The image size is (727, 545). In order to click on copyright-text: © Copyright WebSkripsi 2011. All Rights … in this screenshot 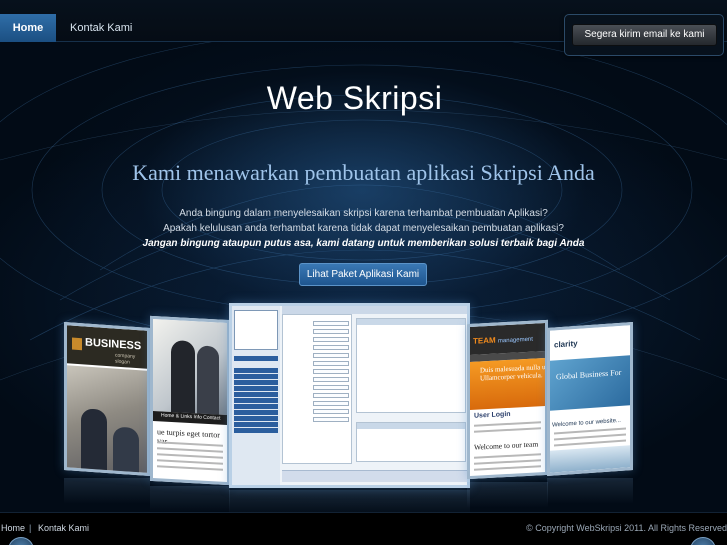, I will do `click(626, 528)`.